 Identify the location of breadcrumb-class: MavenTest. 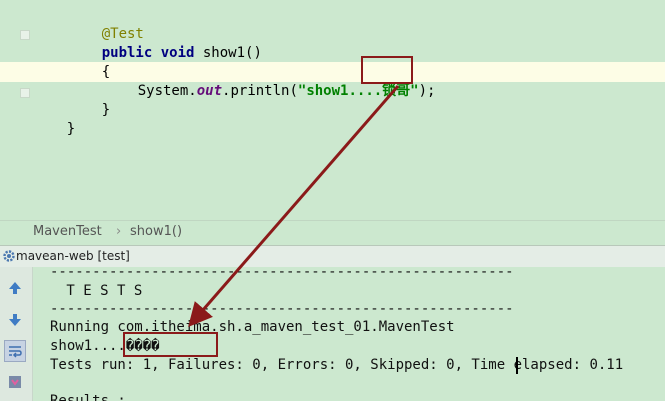
(67, 231).